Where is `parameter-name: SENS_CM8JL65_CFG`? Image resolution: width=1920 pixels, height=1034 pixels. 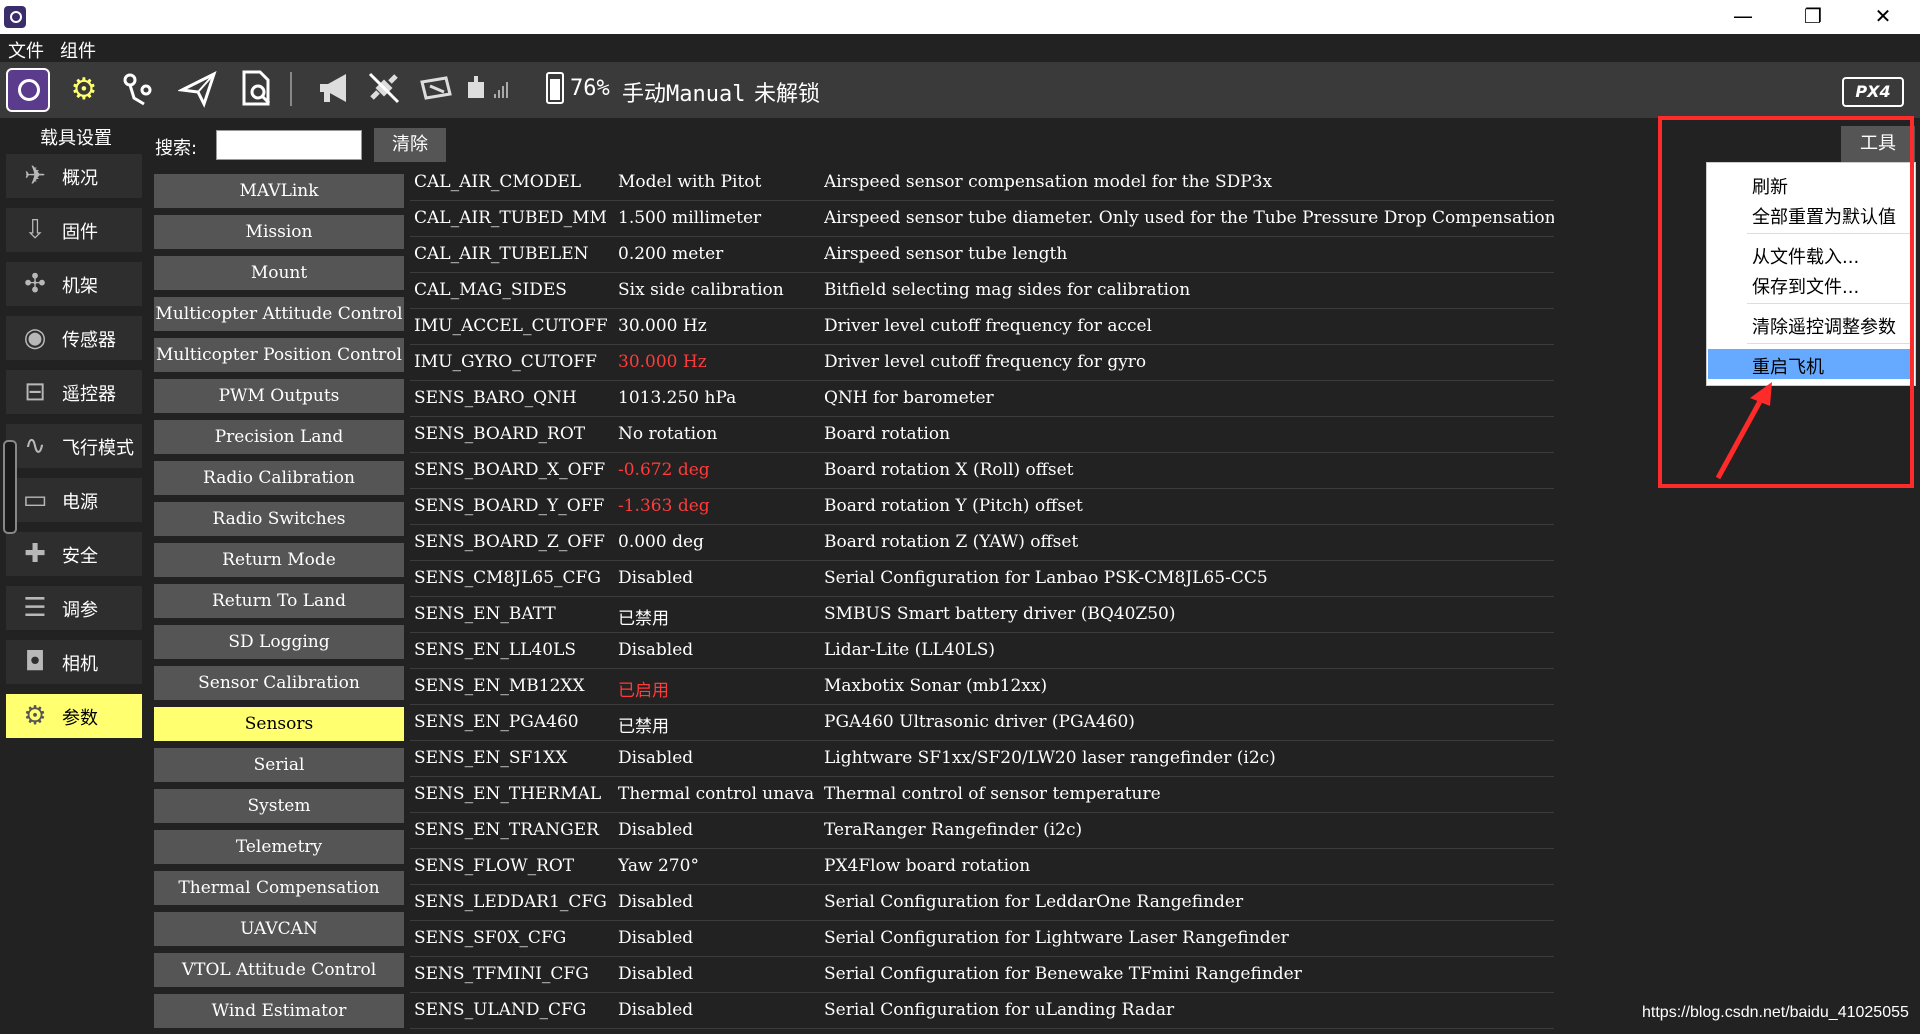 parameter-name: SENS_CM8JL65_CFG is located at coordinates (507, 578).